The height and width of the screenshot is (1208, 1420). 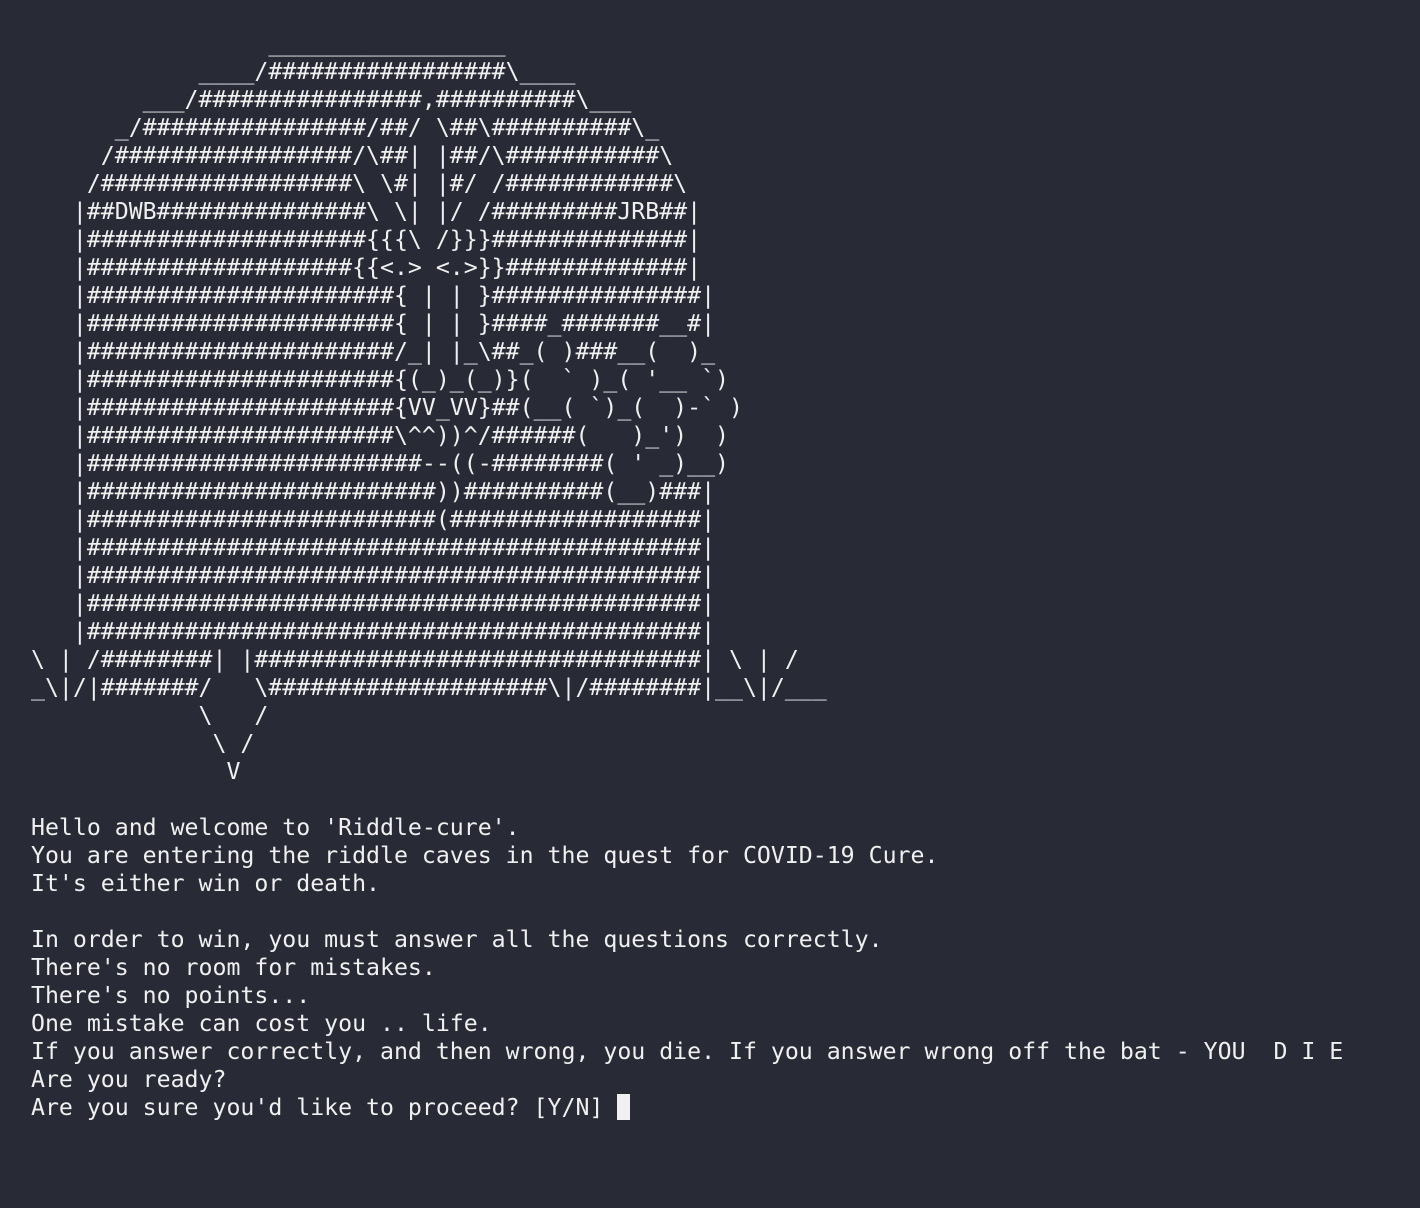 I want to click on text-cursor, so click(x=624, y=1107).